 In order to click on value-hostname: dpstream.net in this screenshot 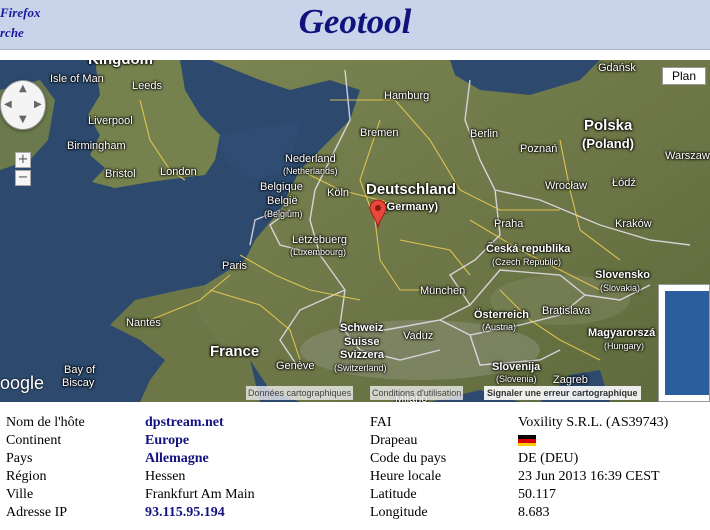, I will do `click(184, 423)`.